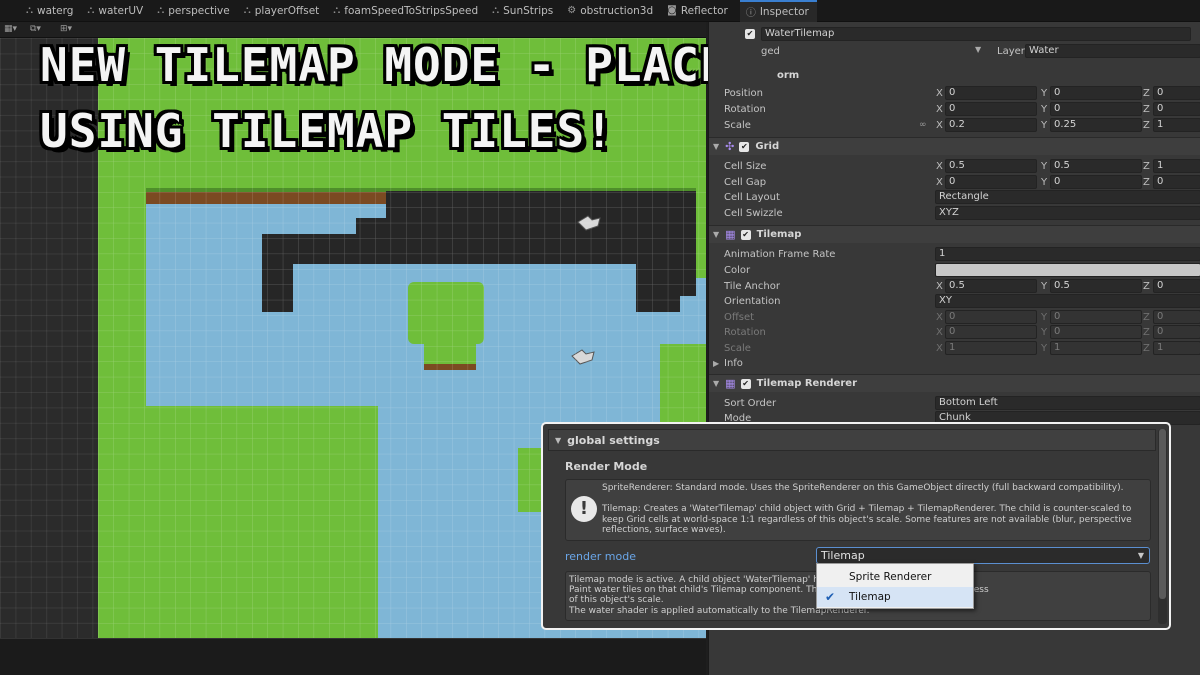 The height and width of the screenshot is (675, 1200). Describe the element at coordinates (750, 34) in the screenshot. I see `active-checkbox: ✔` at that location.